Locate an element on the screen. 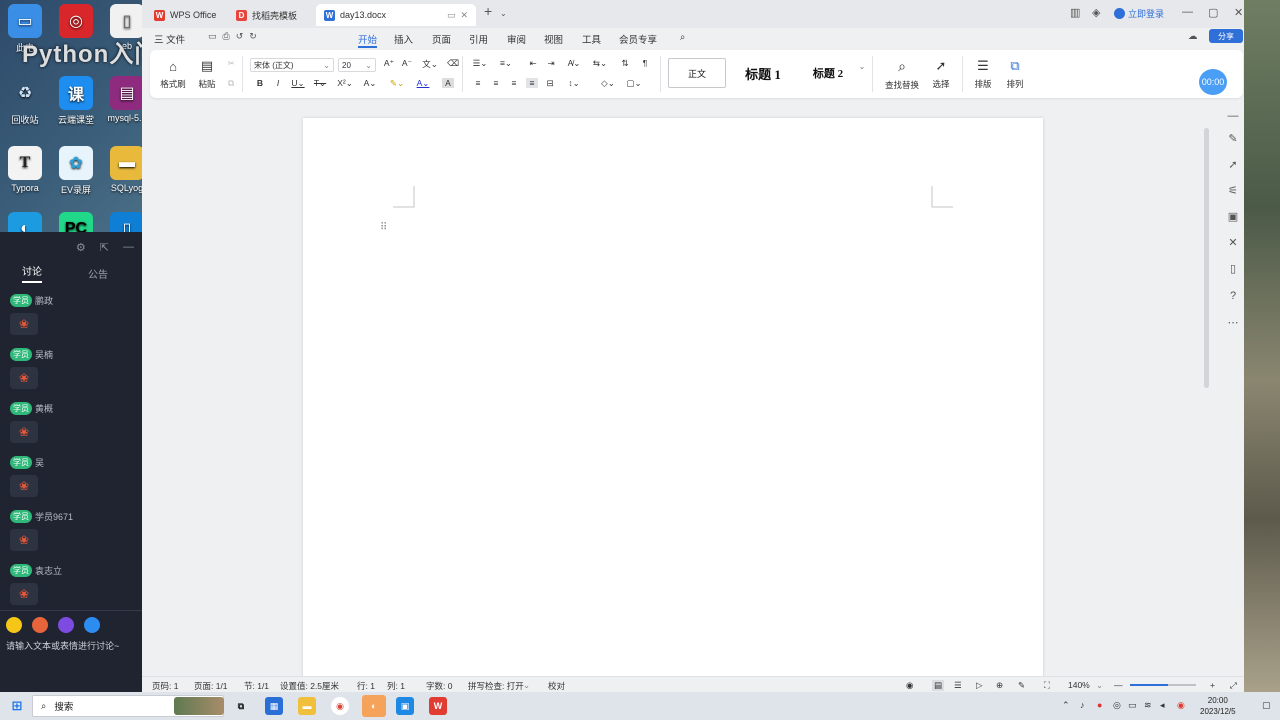  edit-icon: ✎ is located at coordinates (1233, 139).